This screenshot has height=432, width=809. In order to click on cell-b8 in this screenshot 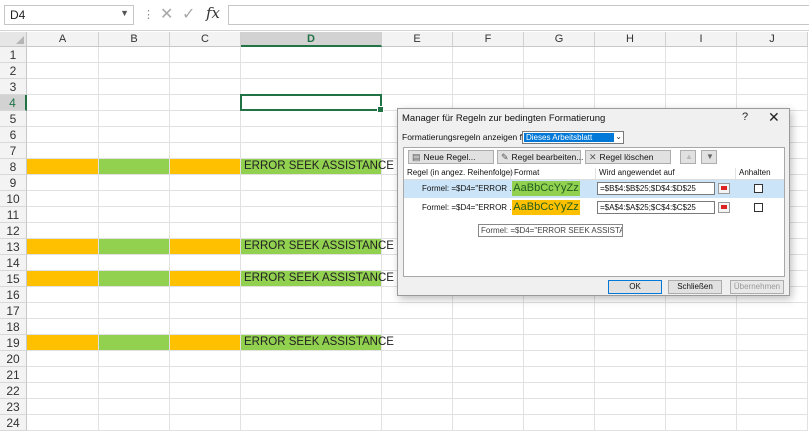, I will do `click(134, 166)`.